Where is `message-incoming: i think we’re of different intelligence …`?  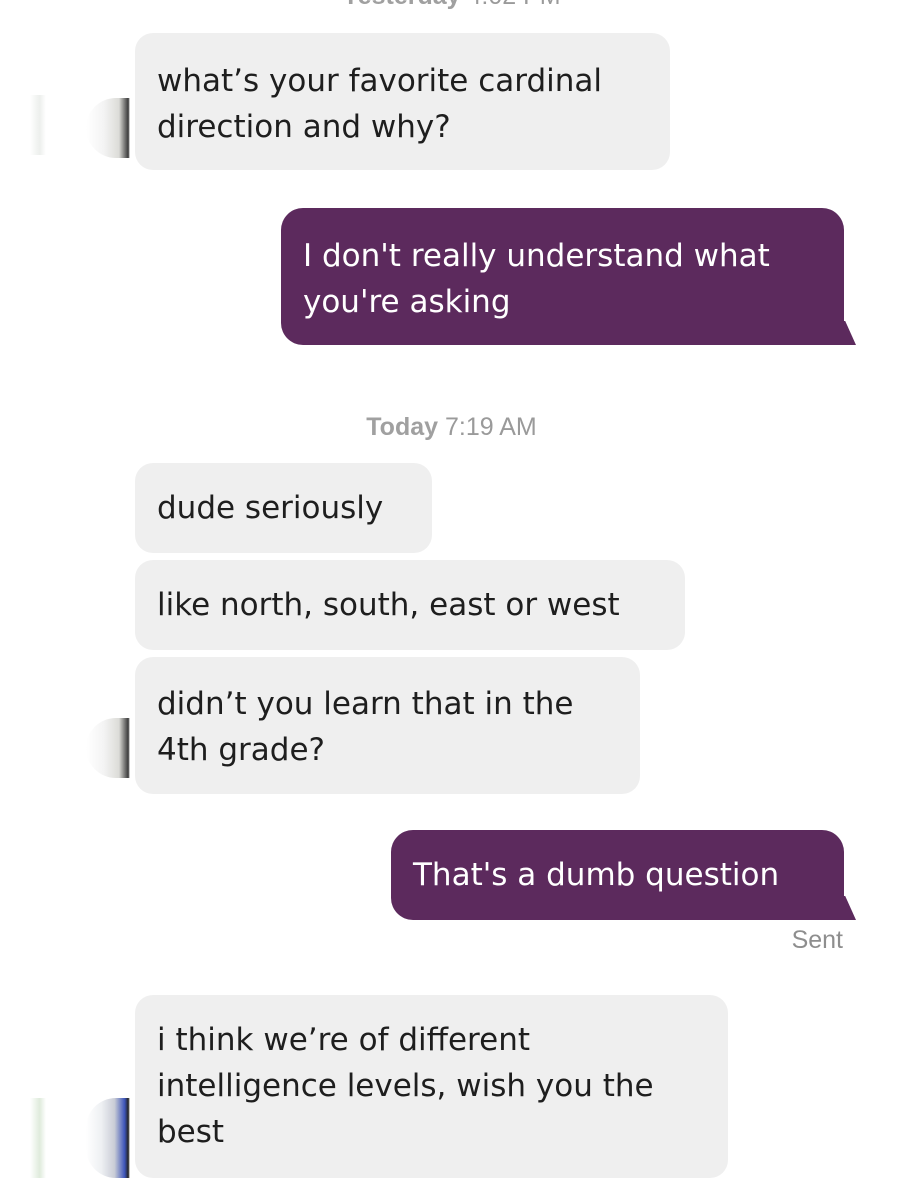
message-incoming: i think we’re of different intelligence … is located at coordinates (431, 1086).